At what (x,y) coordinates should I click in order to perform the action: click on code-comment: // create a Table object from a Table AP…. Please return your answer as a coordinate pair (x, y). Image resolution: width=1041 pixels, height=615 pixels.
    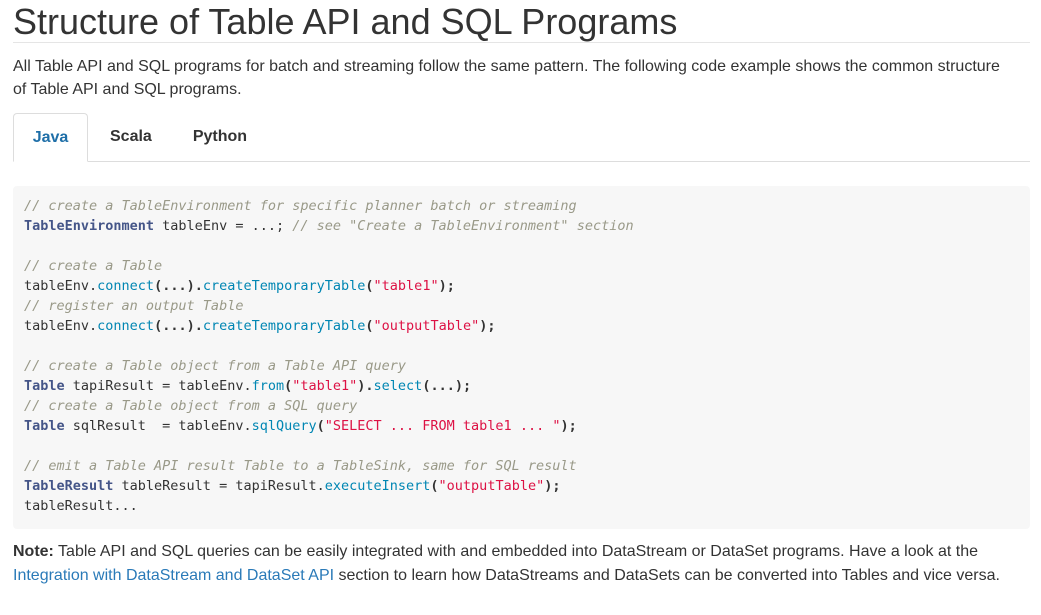
    Looking at the image, I should click on (215, 366).